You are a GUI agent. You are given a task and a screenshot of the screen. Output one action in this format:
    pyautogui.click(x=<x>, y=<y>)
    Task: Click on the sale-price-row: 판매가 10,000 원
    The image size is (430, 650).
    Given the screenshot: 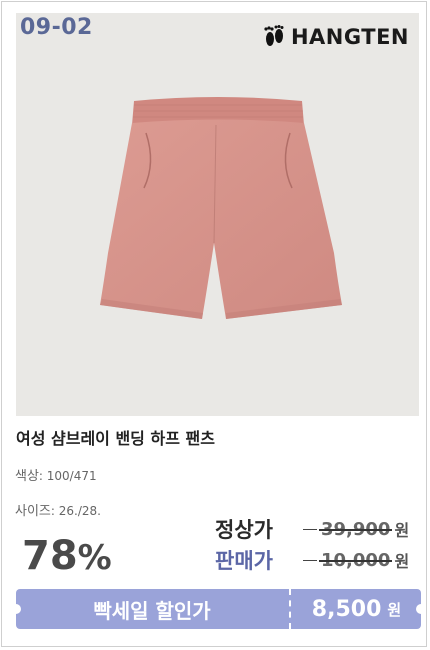 What is the action you would take?
    pyautogui.click(x=312, y=560)
    